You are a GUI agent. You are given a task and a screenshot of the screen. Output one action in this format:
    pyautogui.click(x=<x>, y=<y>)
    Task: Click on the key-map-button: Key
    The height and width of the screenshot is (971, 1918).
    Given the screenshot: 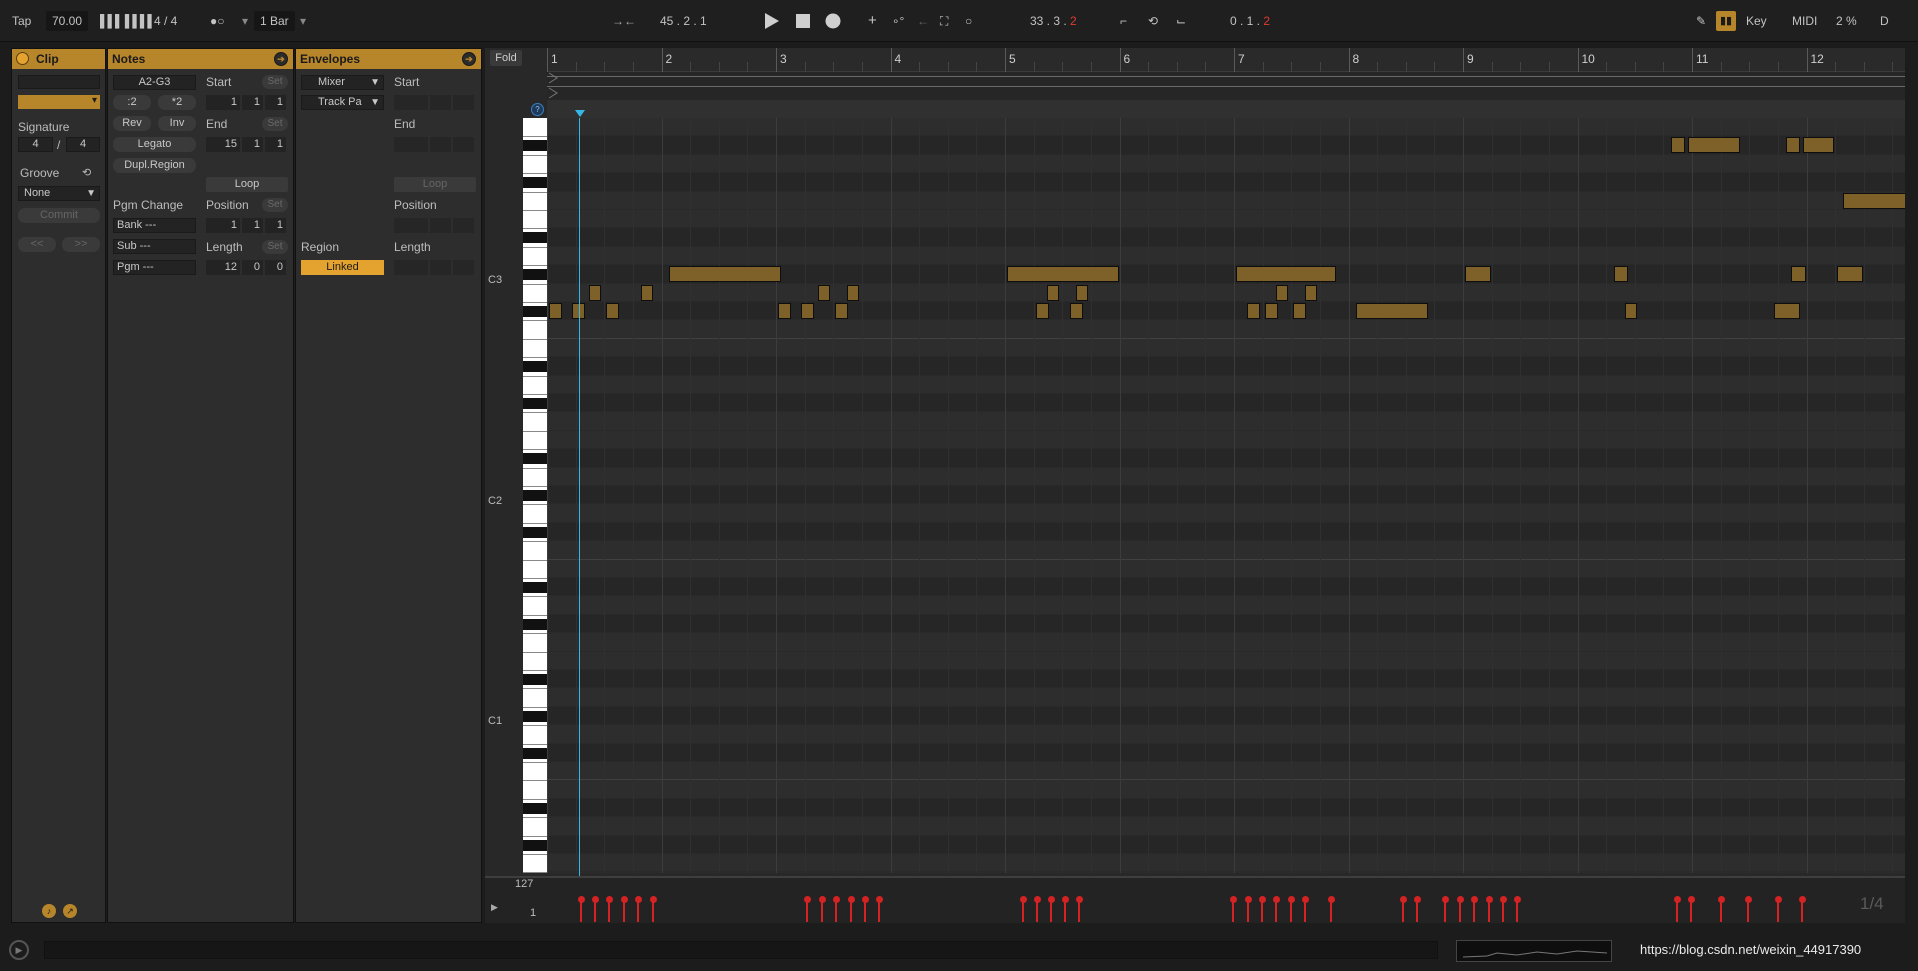 What is the action you would take?
    pyautogui.click(x=1756, y=21)
    